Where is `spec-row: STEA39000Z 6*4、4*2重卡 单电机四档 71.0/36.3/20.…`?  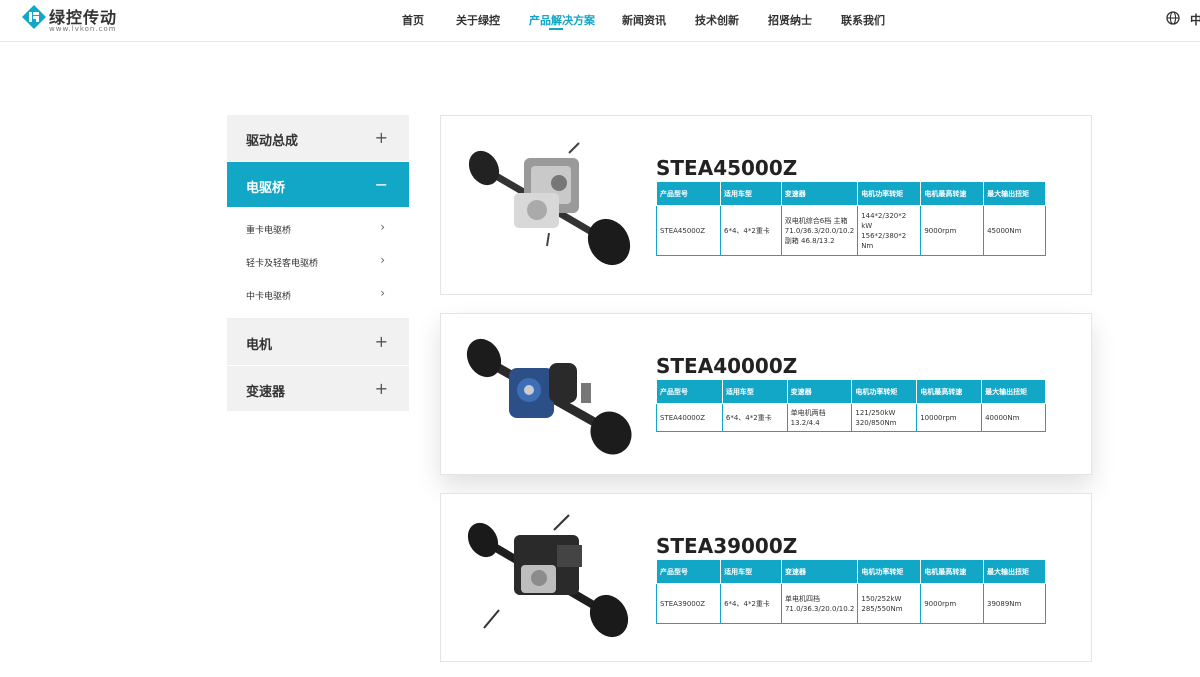 spec-row: STEA39000Z 6*4、4*2重卡 单电机四档 71.0/36.3/20.… is located at coordinates (850, 603).